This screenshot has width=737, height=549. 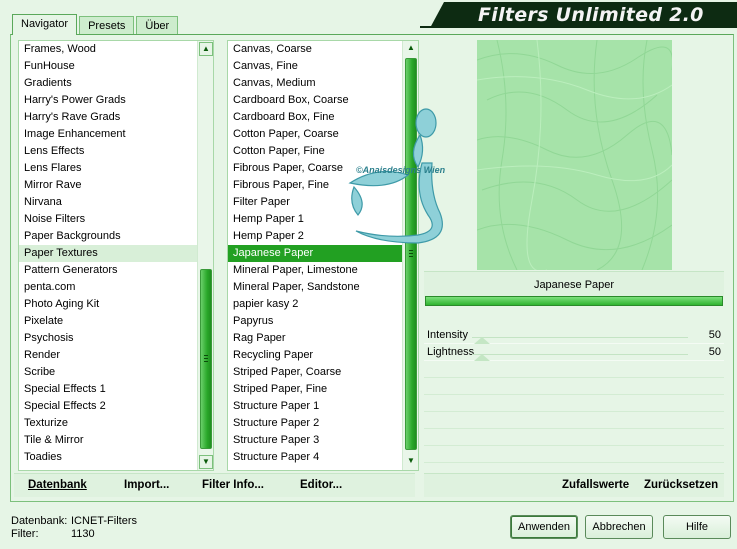 What do you see at coordinates (315, 304) in the screenshot?
I see `filter-list-item: papier kasy 2` at bounding box center [315, 304].